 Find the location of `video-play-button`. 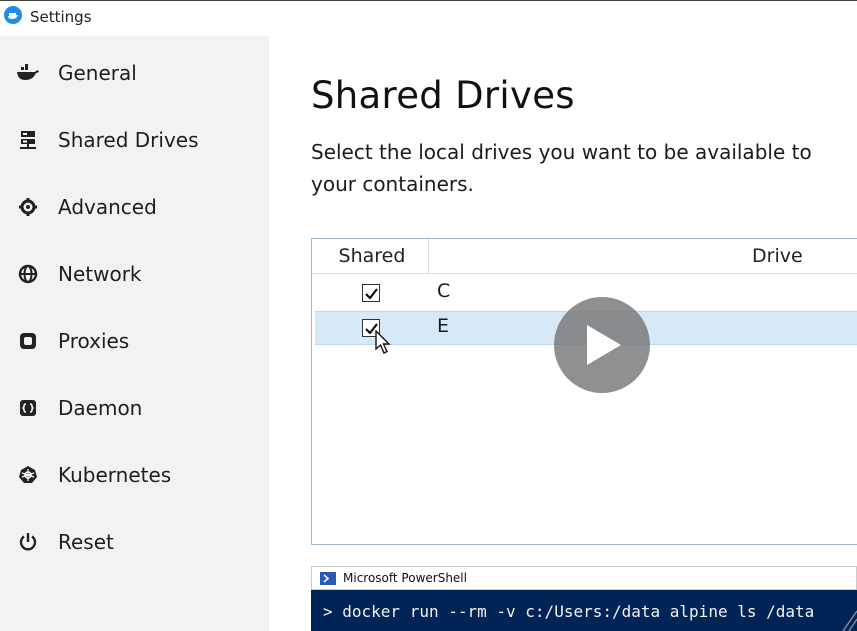

video-play-button is located at coordinates (602, 345).